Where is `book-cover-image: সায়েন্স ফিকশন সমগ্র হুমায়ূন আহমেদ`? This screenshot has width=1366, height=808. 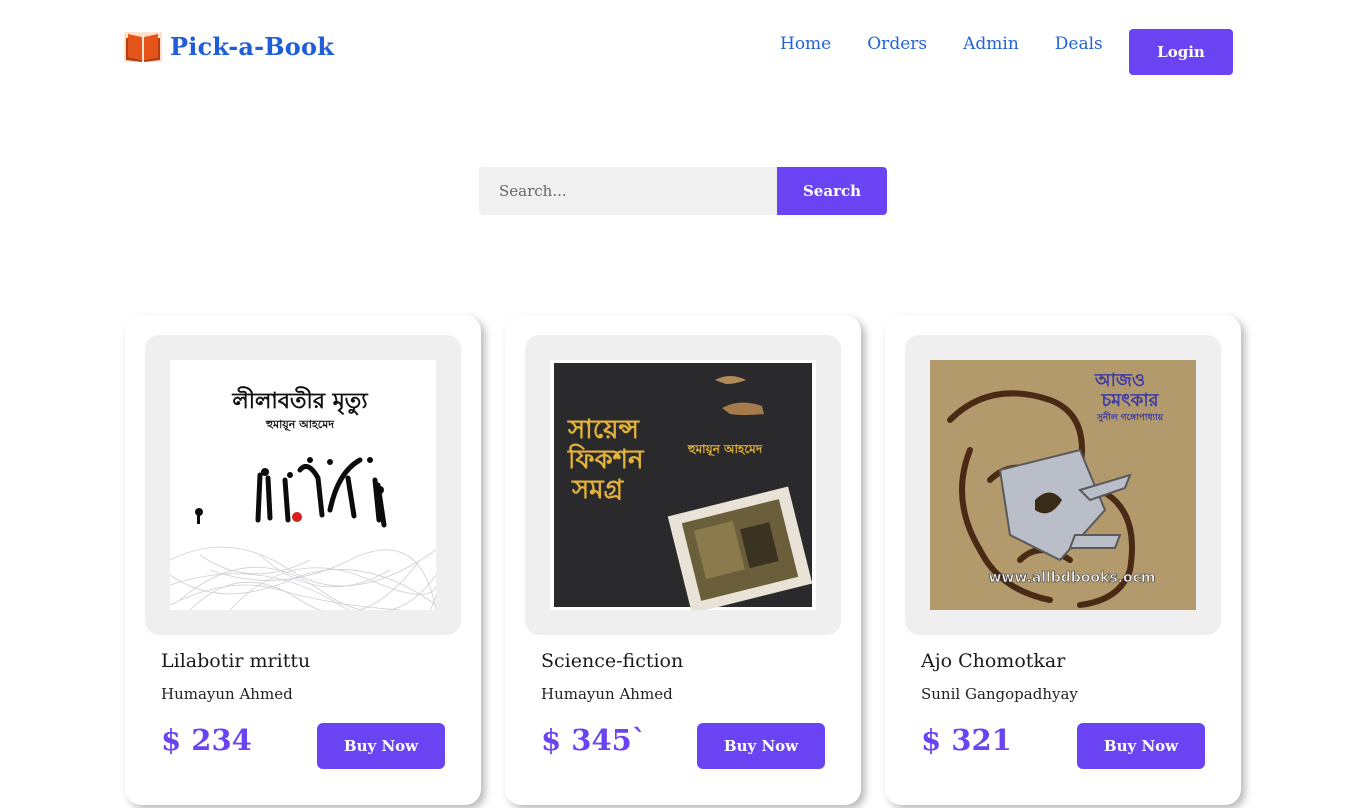 book-cover-image: সায়েন্স ফিকশন সমগ্র হুমায়ূন আহমেদ is located at coordinates (683, 485).